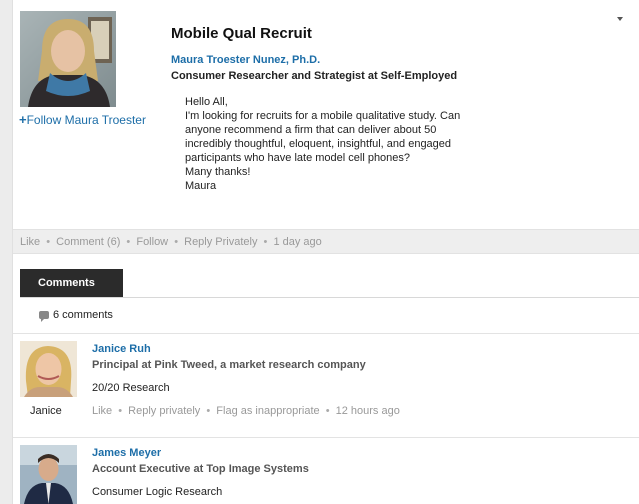  I want to click on post-body-line: Maura, so click(201, 186).